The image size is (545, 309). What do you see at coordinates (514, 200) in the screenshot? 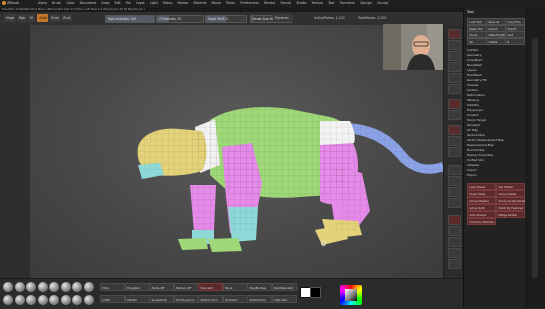
I see `tray-button-group-as-dynamesh-sub: Group As Dynamesh Sub` at bounding box center [514, 200].